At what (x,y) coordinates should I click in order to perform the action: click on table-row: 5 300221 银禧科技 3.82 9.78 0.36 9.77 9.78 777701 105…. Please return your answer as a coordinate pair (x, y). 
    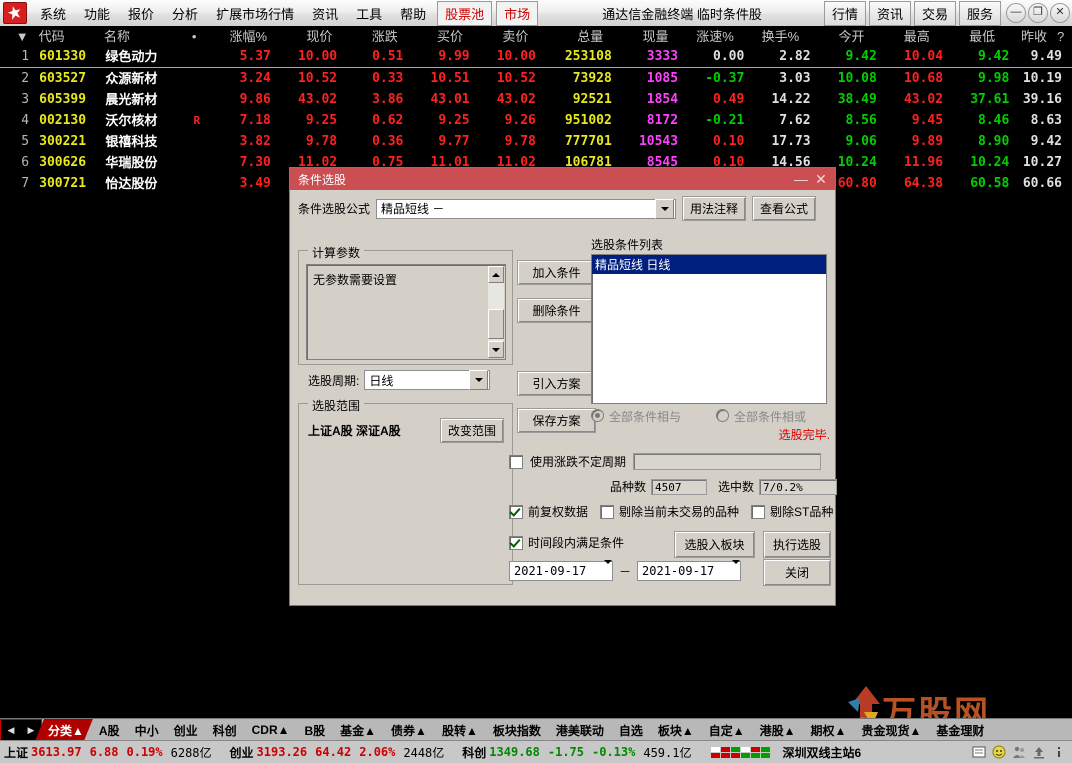
    Looking at the image, I should click on (536, 141).